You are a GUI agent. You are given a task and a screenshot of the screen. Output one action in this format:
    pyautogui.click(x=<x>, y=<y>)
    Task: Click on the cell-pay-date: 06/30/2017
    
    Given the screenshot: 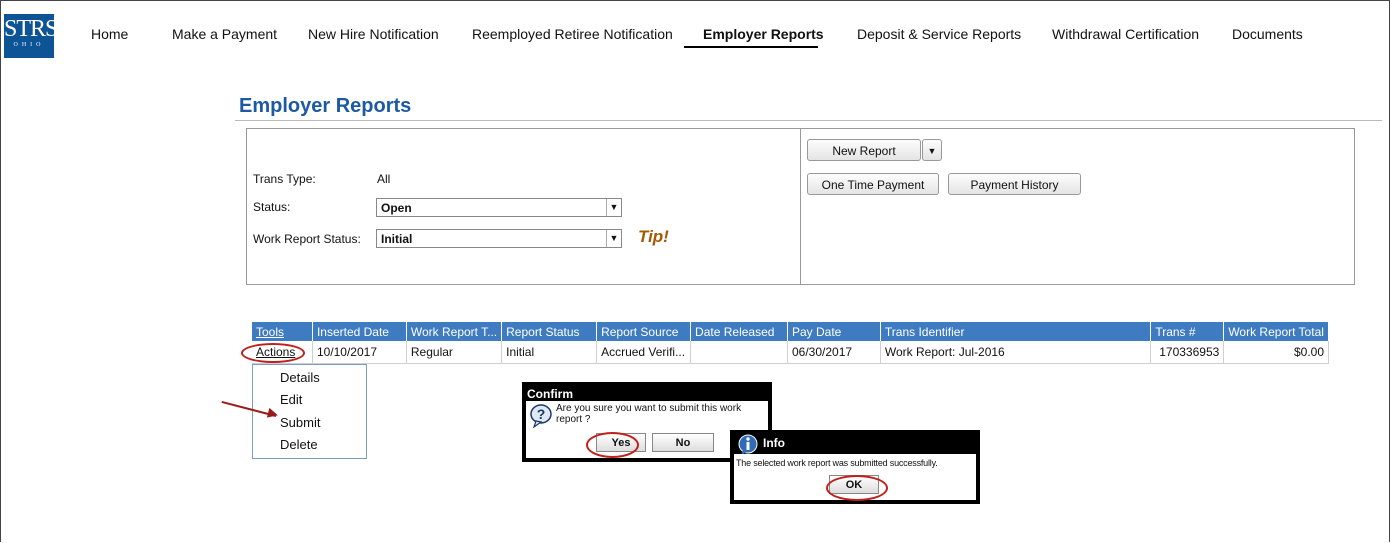 What is the action you would take?
    pyautogui.click(x=834, y=352)
    